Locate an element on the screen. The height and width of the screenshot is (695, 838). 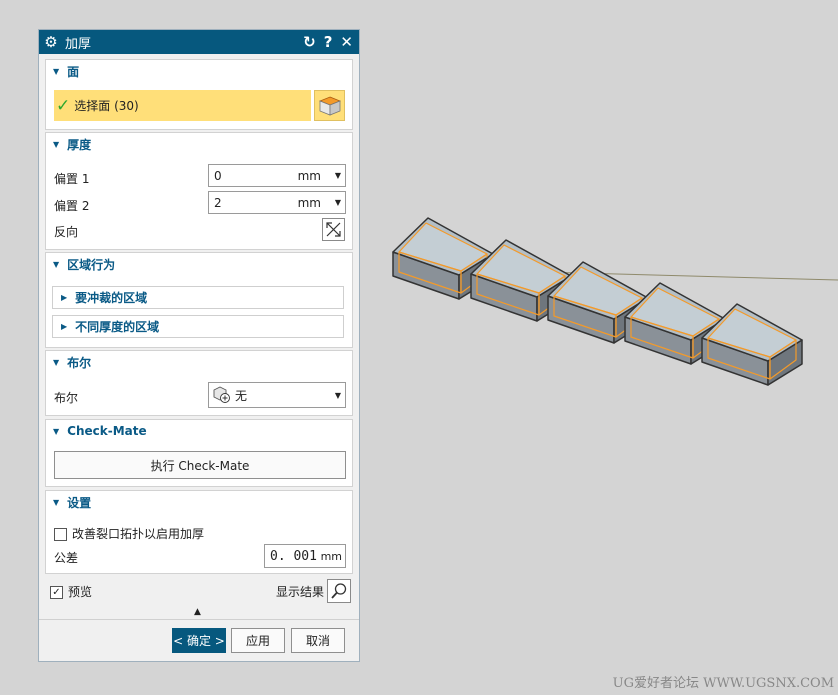
reset-icon: ↻ is located at coordinates (309, 42).